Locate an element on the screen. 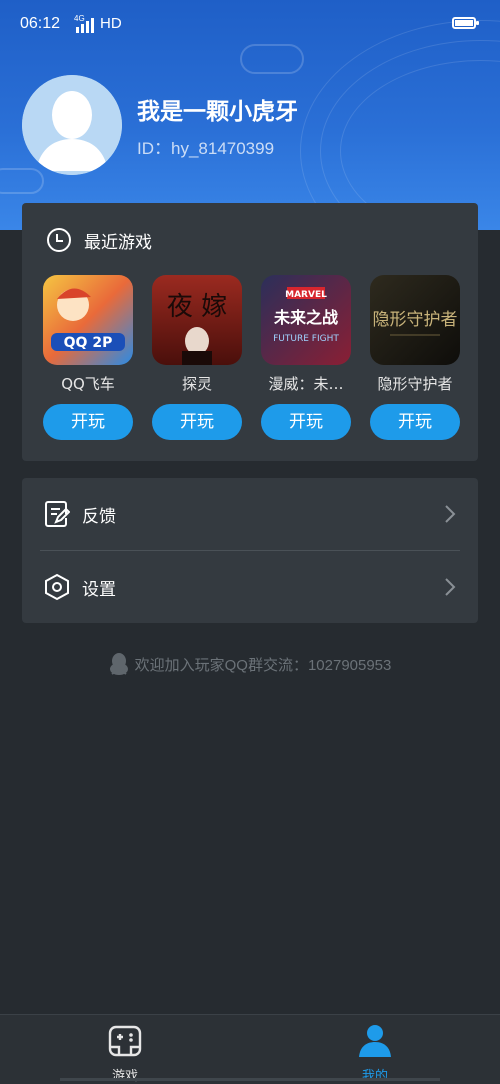 The width and height of the screenshot is (500, 1084). game-item-marvel: MARVEL 未来之战 FUTURE FIGHT 漫威：未… 开玩 is located at coordinates (306, 357).